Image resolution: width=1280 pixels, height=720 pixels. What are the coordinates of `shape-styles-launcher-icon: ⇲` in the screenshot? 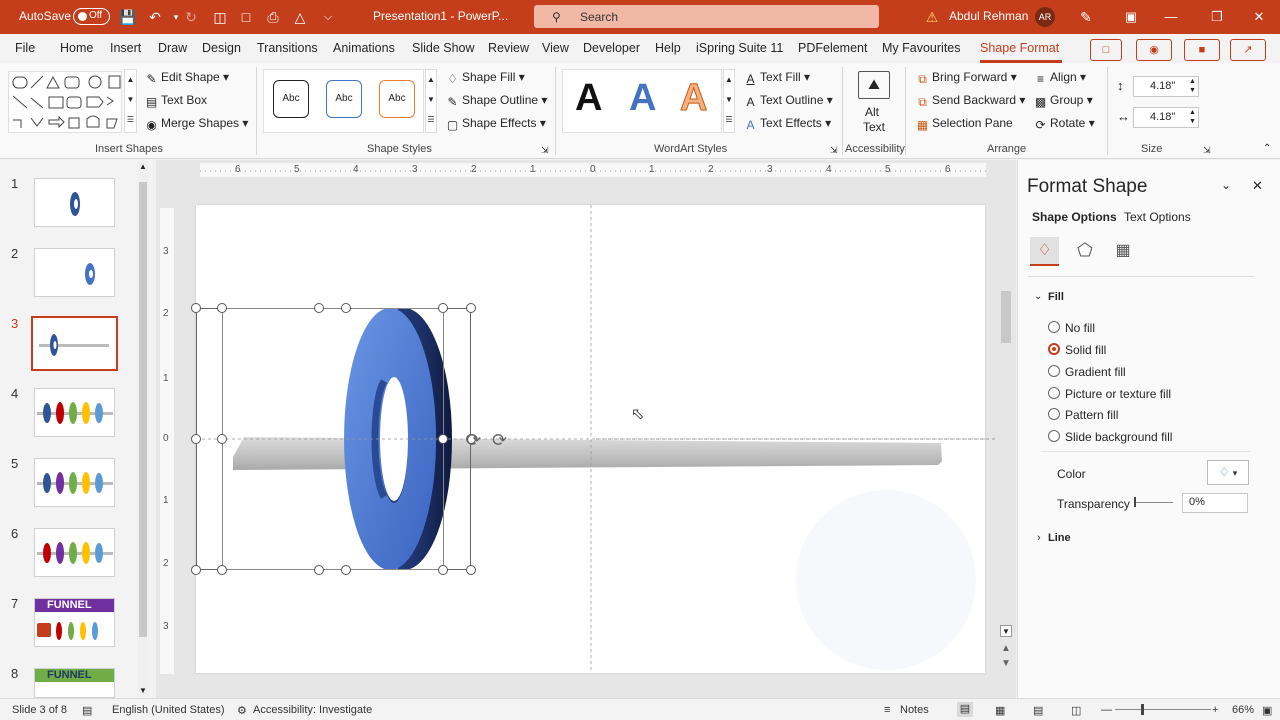 It's located at (545, 150).